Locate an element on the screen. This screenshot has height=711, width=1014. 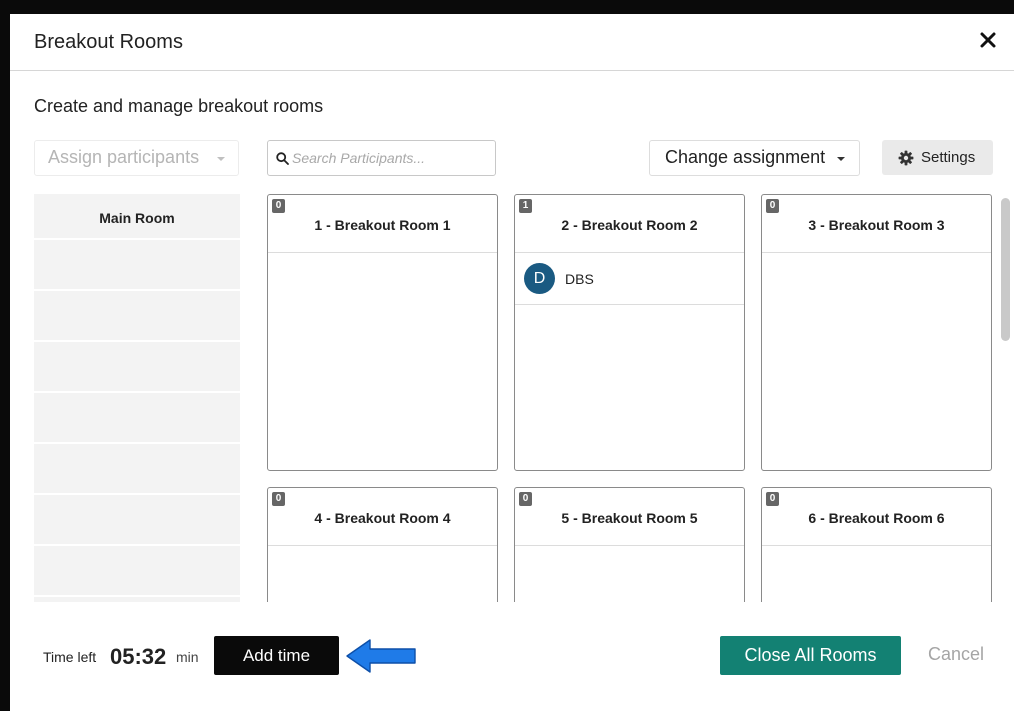
settings-button: Settings is located at coordinates (937, 157).